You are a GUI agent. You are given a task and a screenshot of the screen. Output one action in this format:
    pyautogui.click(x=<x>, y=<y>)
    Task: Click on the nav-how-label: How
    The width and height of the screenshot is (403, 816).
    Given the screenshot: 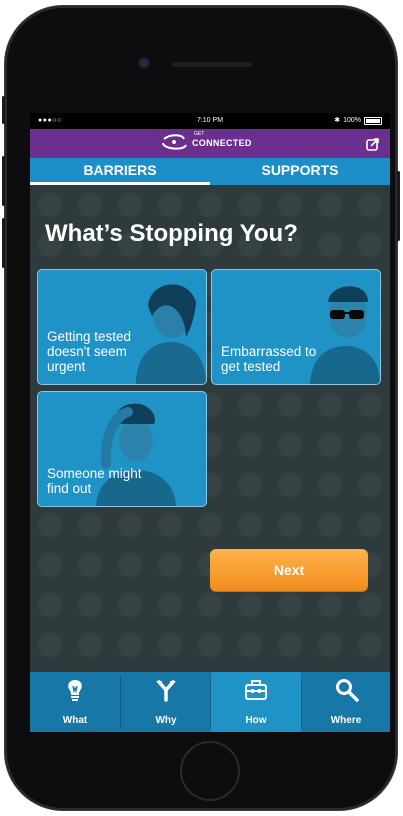 What is the action you would take?
    pyautogui.click(x=256, y=720)
    